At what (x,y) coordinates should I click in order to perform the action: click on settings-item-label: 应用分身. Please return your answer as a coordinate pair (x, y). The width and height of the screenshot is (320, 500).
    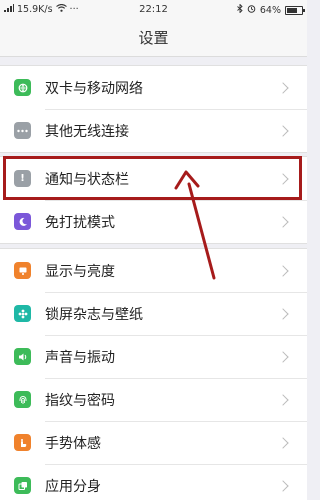
    Looking at the image, I should click on (73, 486).